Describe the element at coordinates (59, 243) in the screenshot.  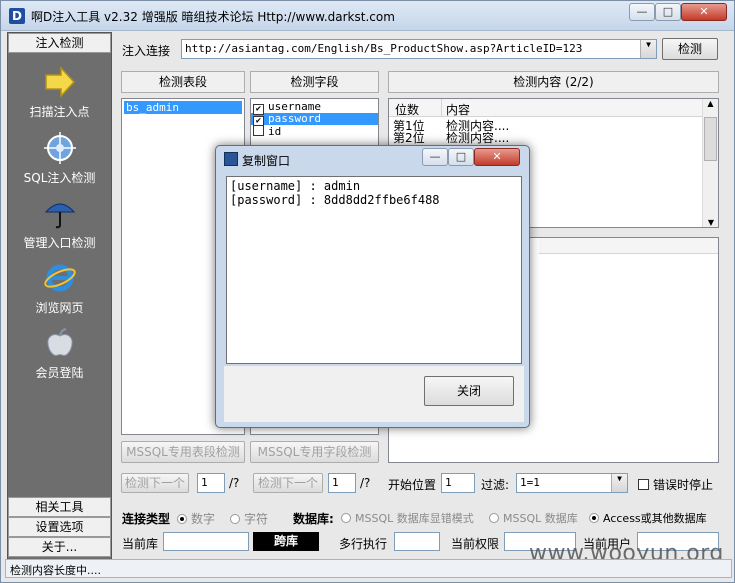
I see `sidebar-item-label: 管理入口检测` at that location.